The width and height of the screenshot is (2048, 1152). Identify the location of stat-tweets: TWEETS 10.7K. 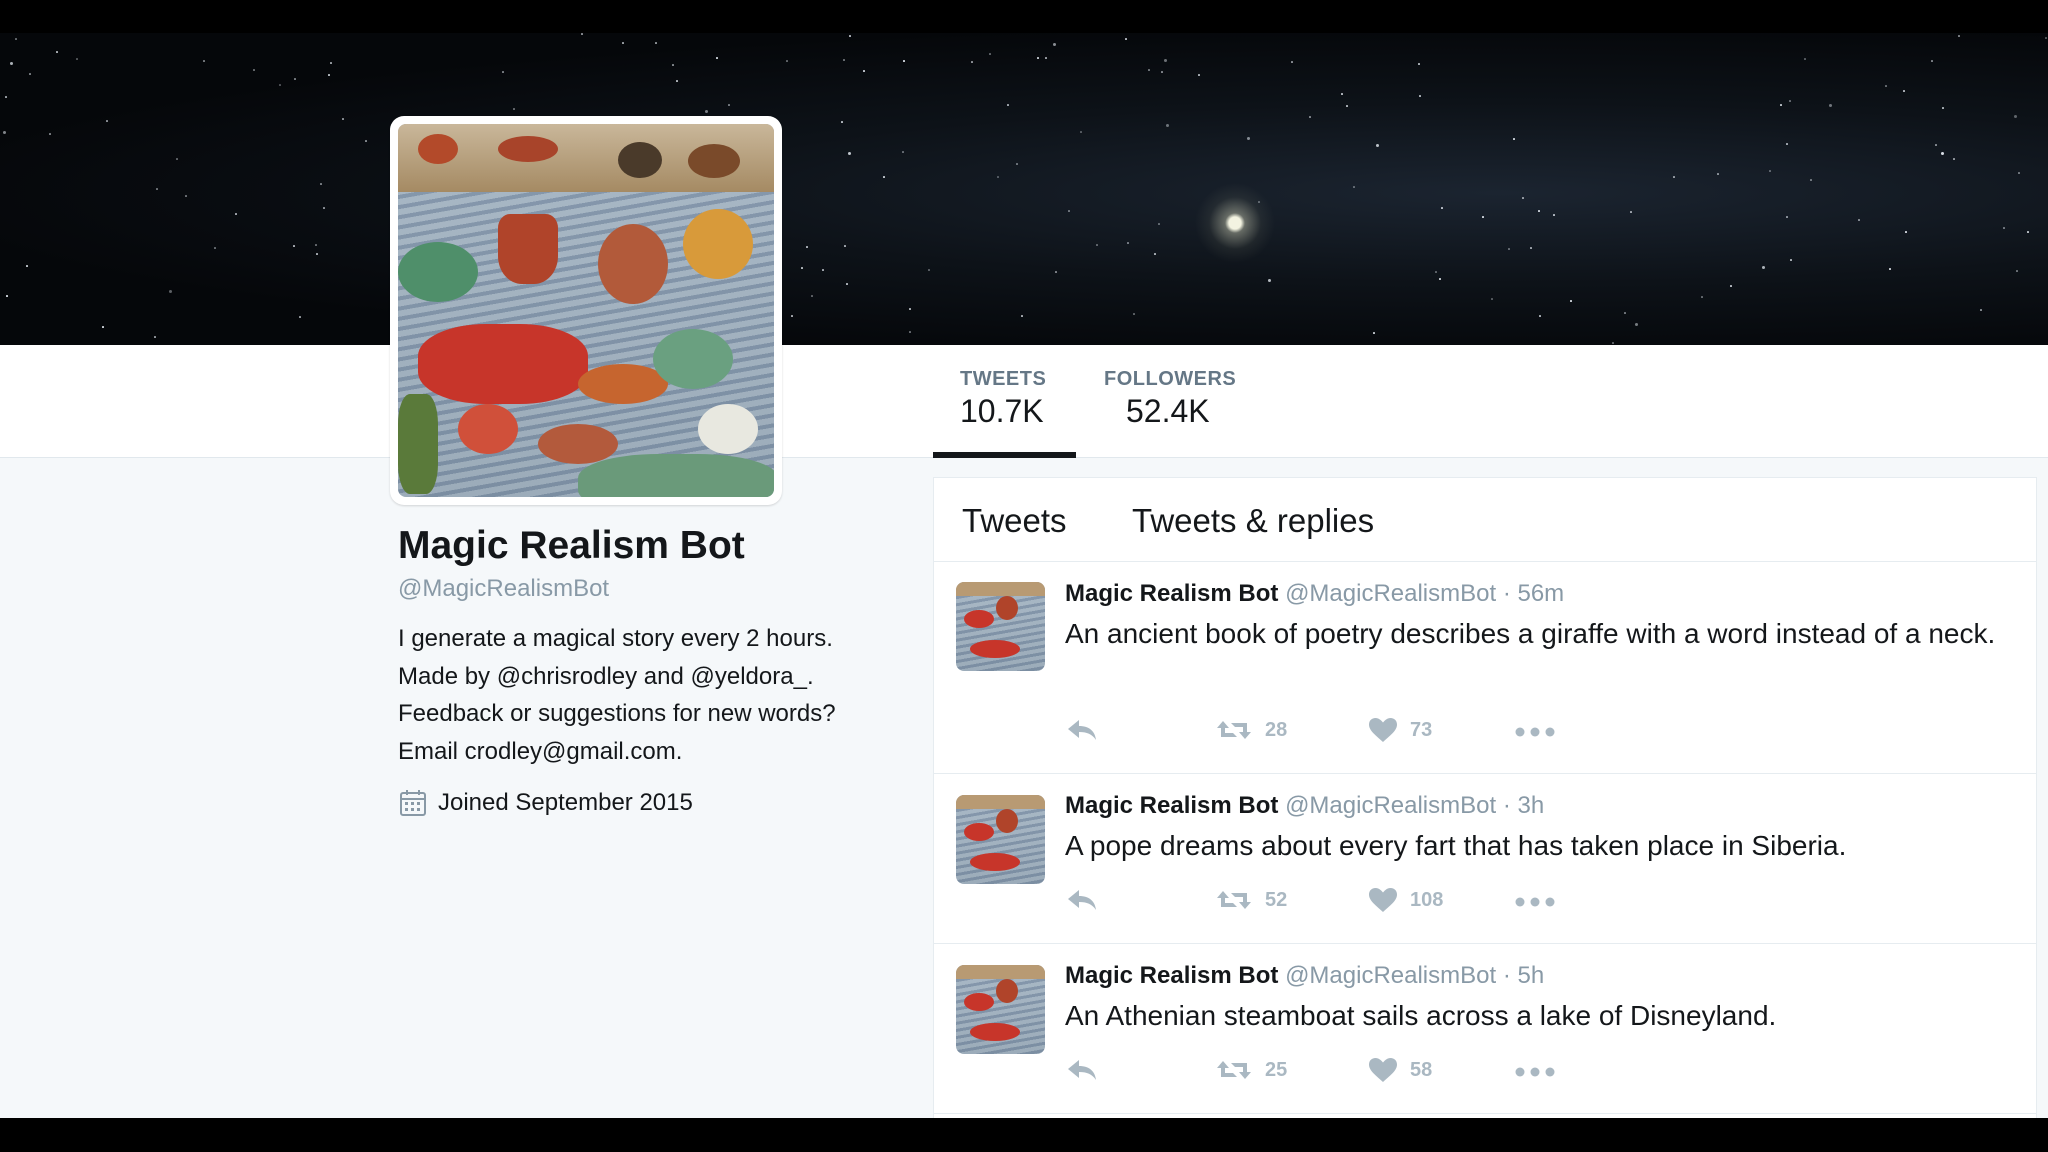
(1003, 399).